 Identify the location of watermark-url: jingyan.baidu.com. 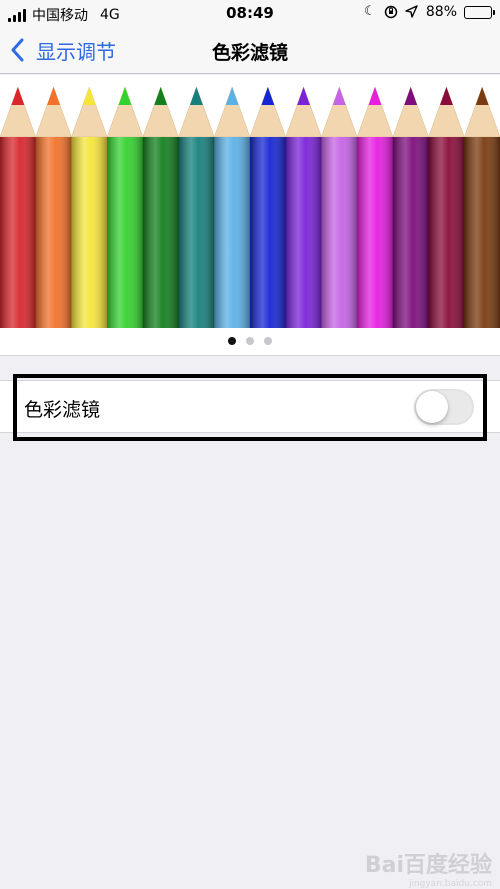
(450, 884).